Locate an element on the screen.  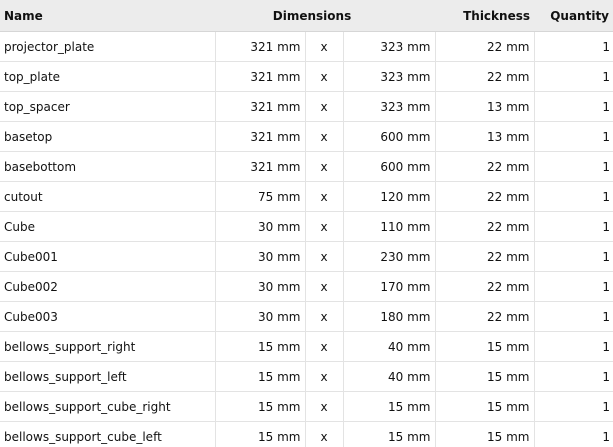
table-header: Name Dimensions Thickness Quantity is located at coordinates (306, 16).